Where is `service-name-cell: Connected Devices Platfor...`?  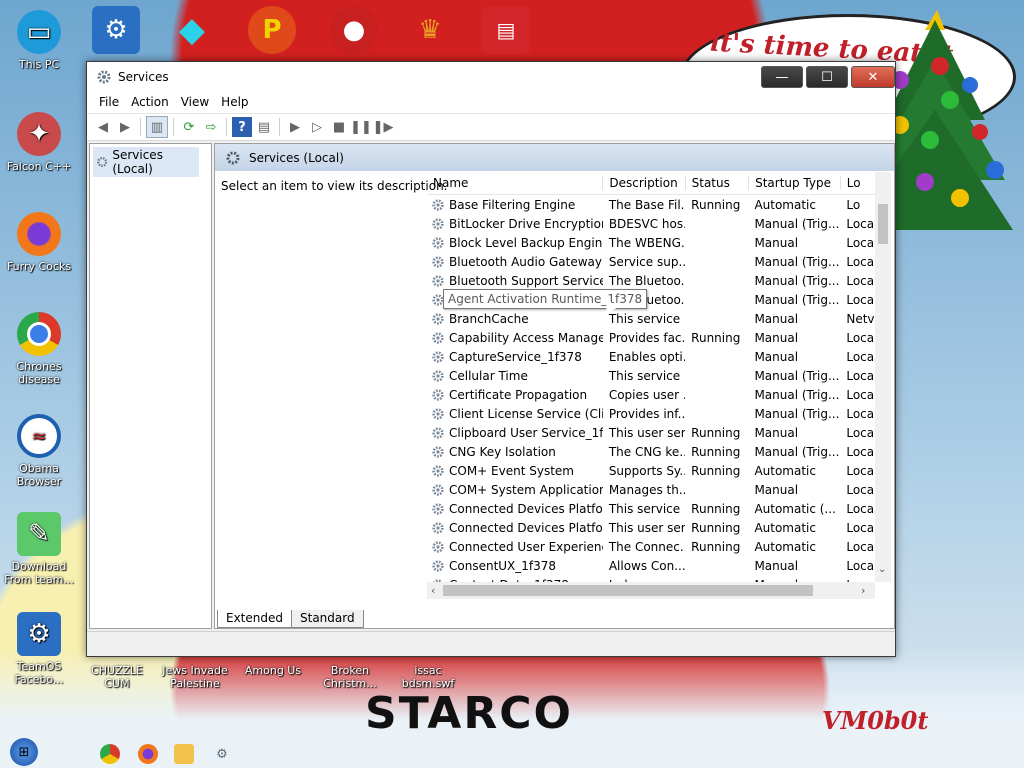
service-name-cell: Connected Devices Platfor... is located at coordinates (515, 528).